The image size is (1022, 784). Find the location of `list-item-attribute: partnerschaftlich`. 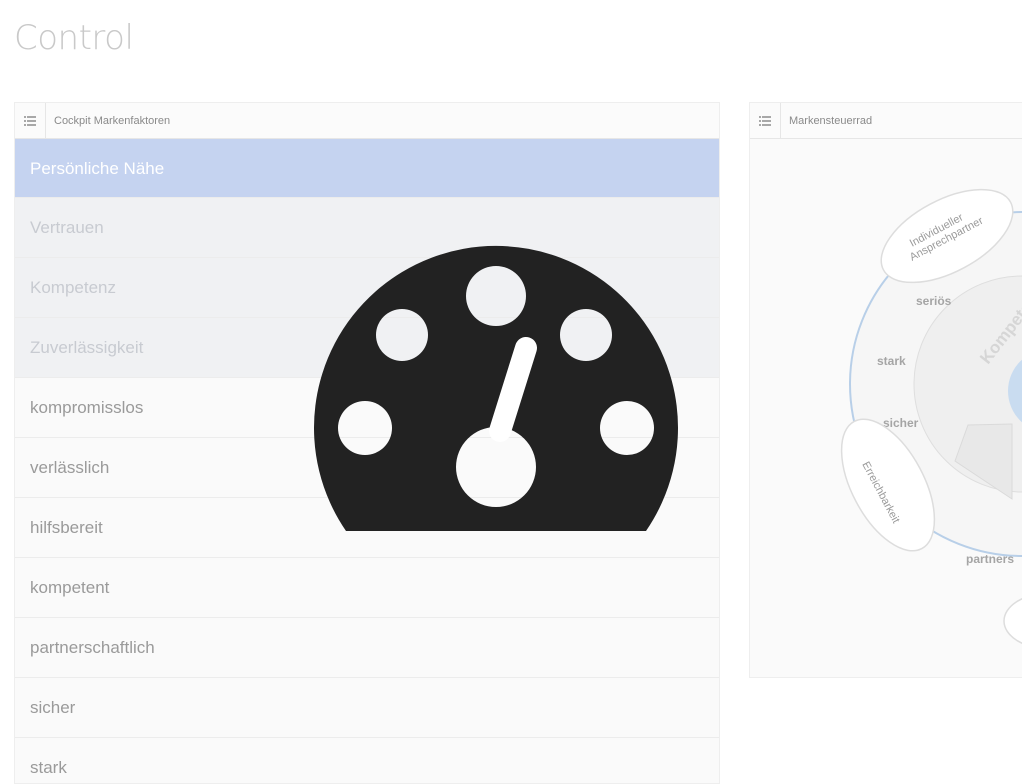

list-item-attribute: partnerschaftlich is located at coordinates (367, 648).